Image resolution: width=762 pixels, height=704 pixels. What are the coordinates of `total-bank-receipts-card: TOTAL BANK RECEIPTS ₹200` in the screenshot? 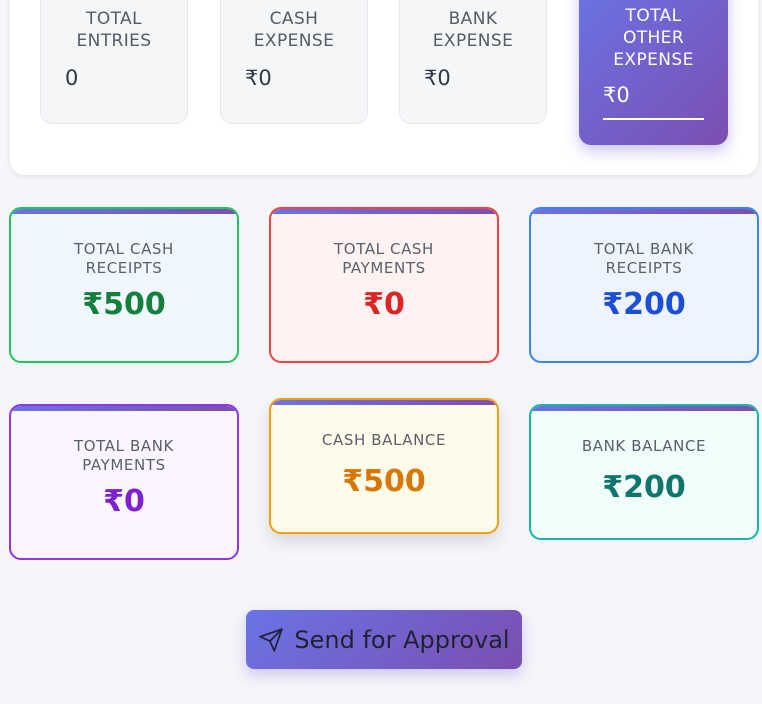 It's located at (644, 285).